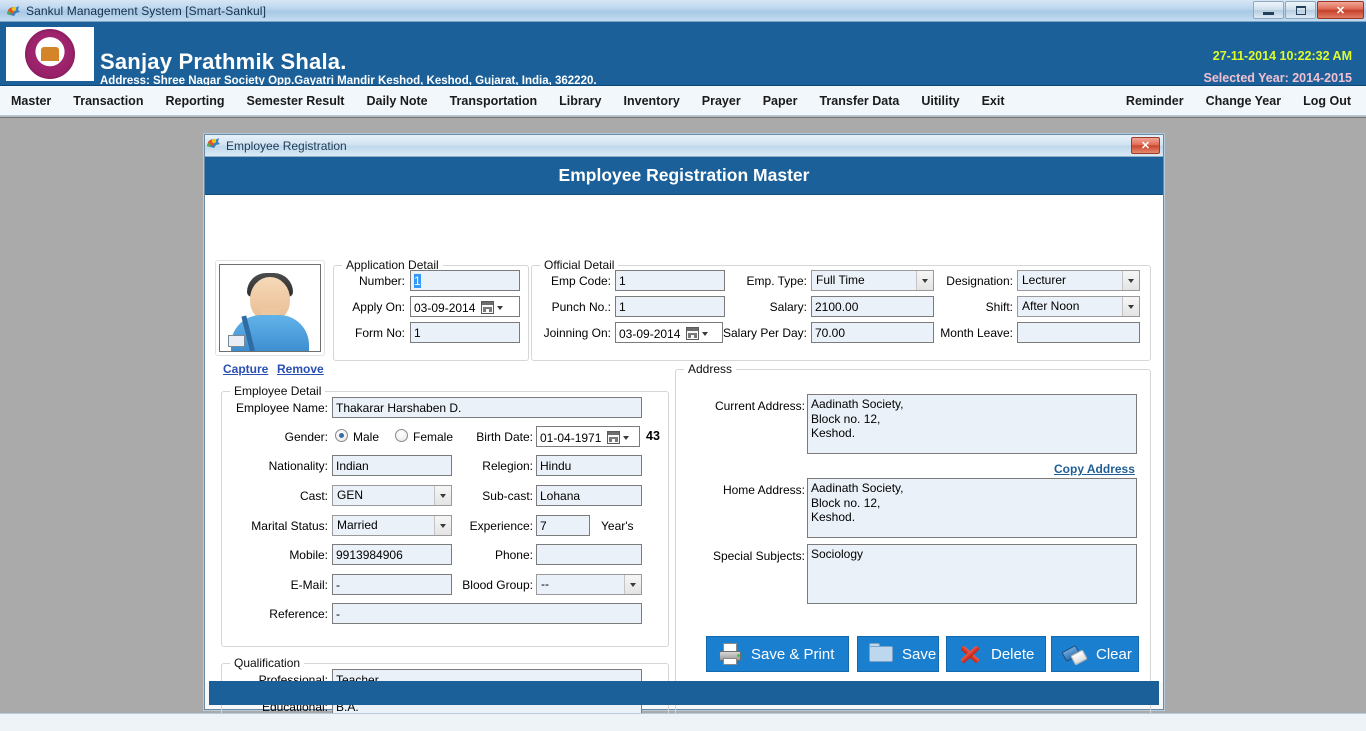  What do you see at coordinates (730, 654) in the screenshot?
I see `printer-icon` at bounding box center [730, 654].